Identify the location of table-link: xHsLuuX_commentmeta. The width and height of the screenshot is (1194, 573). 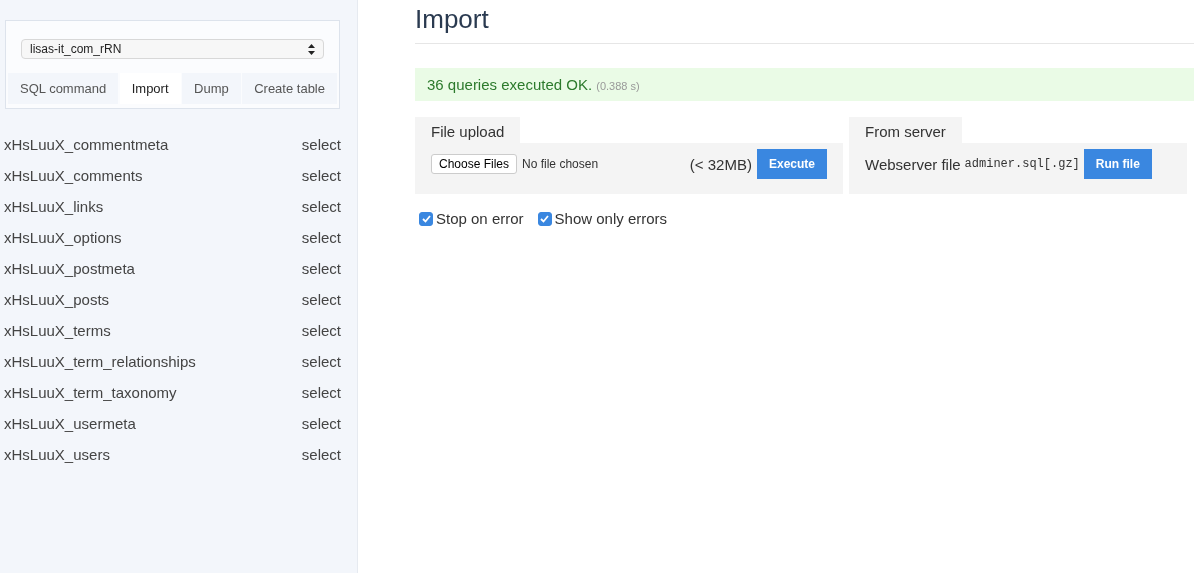
(86, 144).